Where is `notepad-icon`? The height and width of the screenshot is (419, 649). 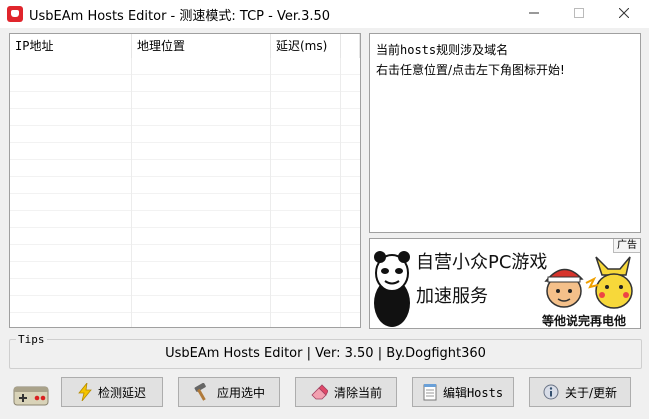 notepad-icon is located at coordinates (430, 392).